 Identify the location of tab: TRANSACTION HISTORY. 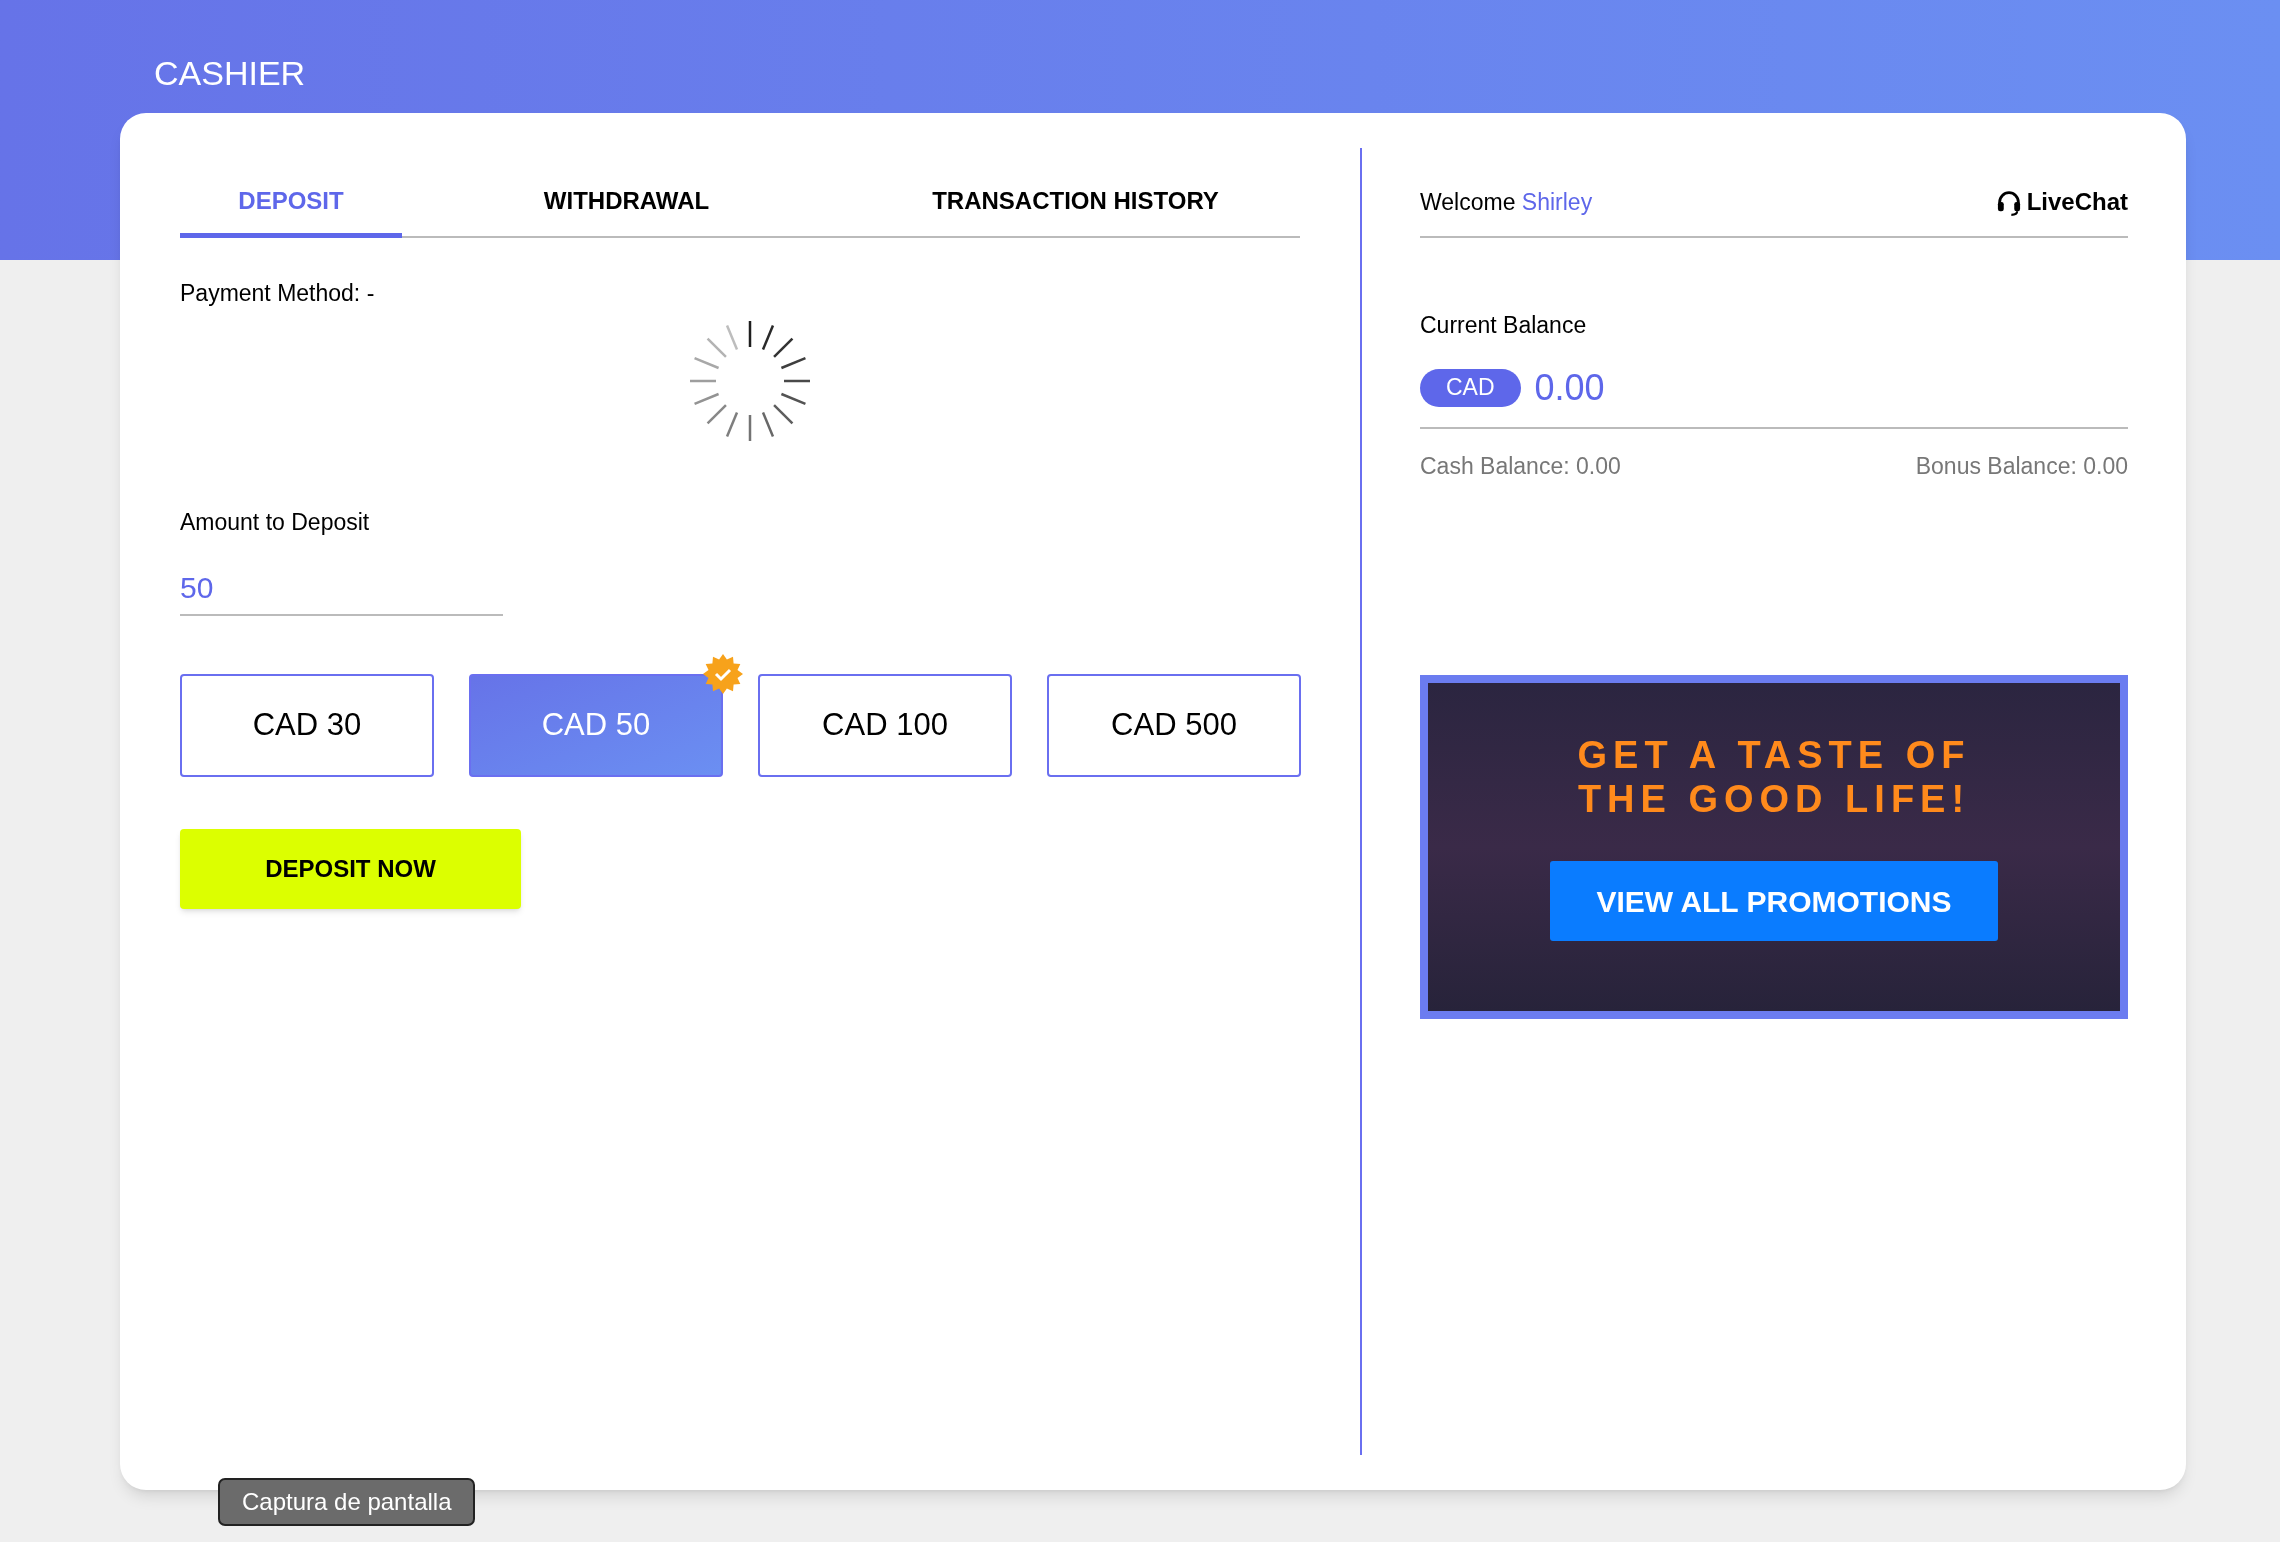
(1075, 203).